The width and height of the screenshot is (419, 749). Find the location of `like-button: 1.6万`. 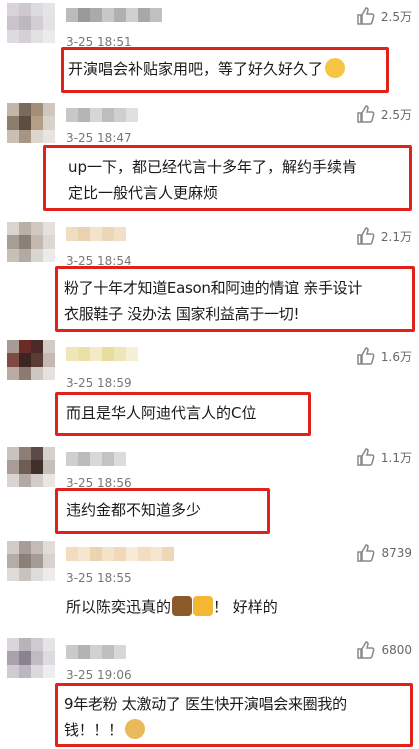

like-button: 1.6万 is located at coordinates (384, 356).